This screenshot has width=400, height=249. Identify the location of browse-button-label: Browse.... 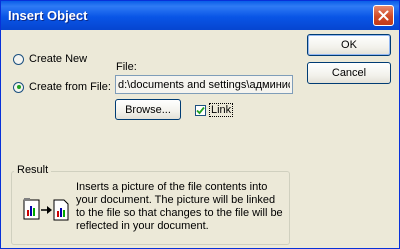
(148, 109).